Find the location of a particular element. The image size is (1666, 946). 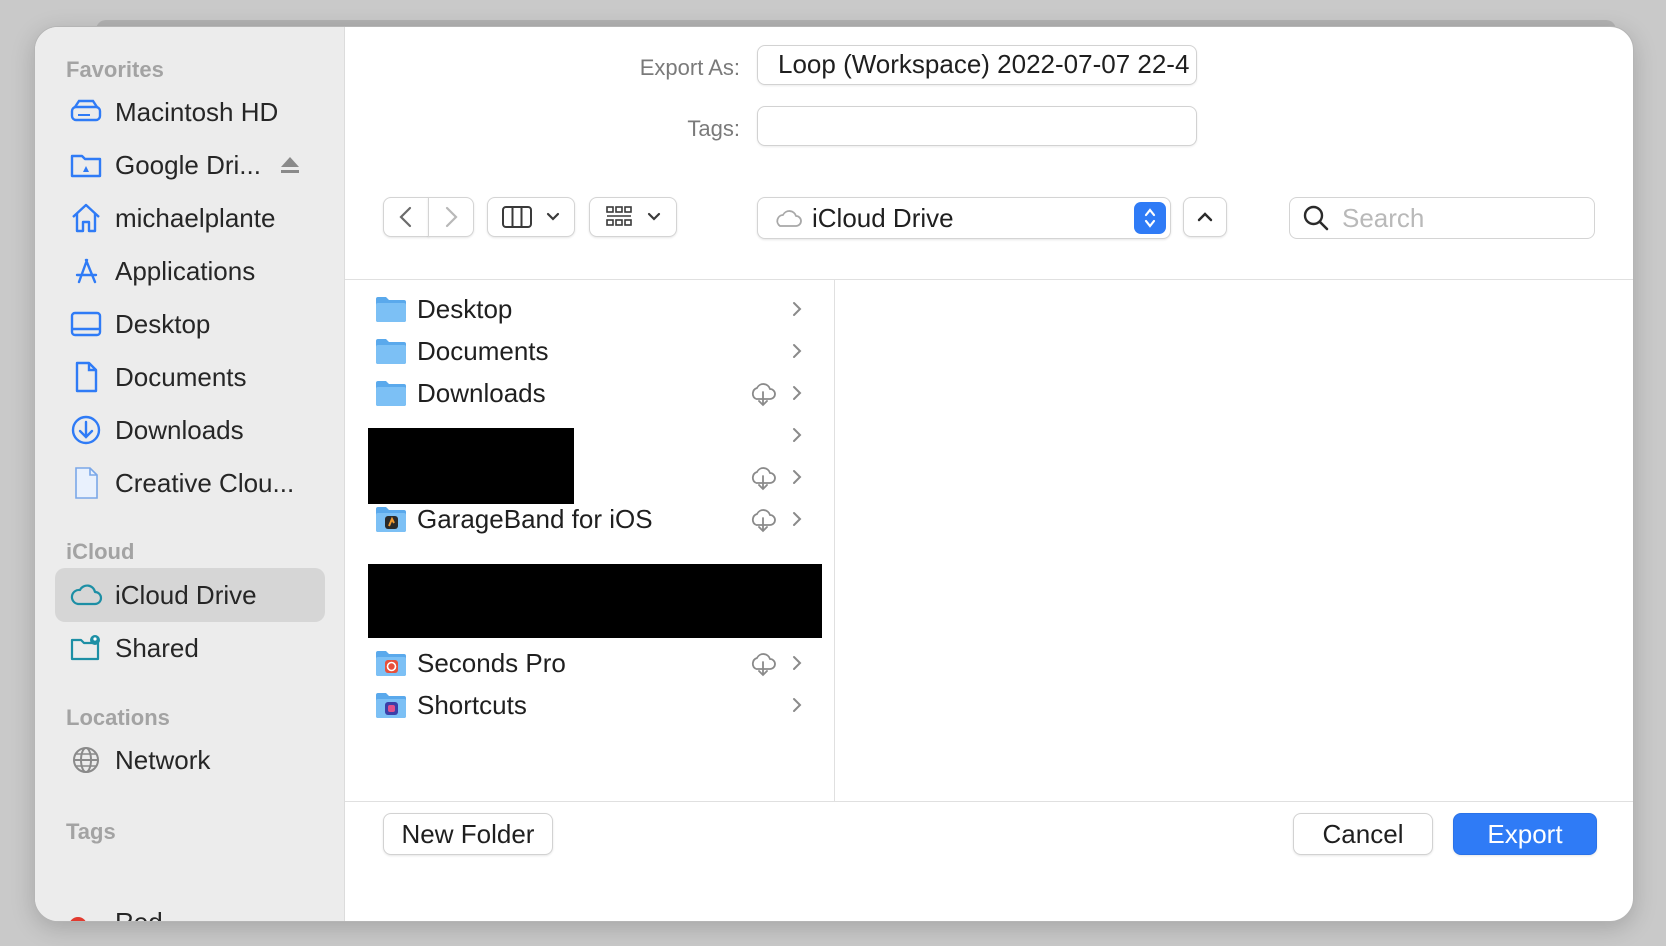

sidebar-item-label: Macintosh HD is located at coordinates (197, 111).